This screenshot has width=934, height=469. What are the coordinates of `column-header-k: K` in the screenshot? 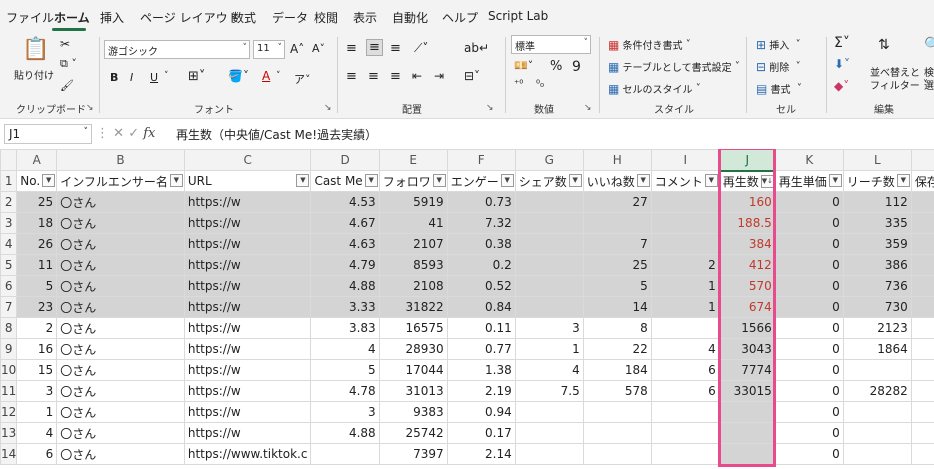 It's located at (809, 160).